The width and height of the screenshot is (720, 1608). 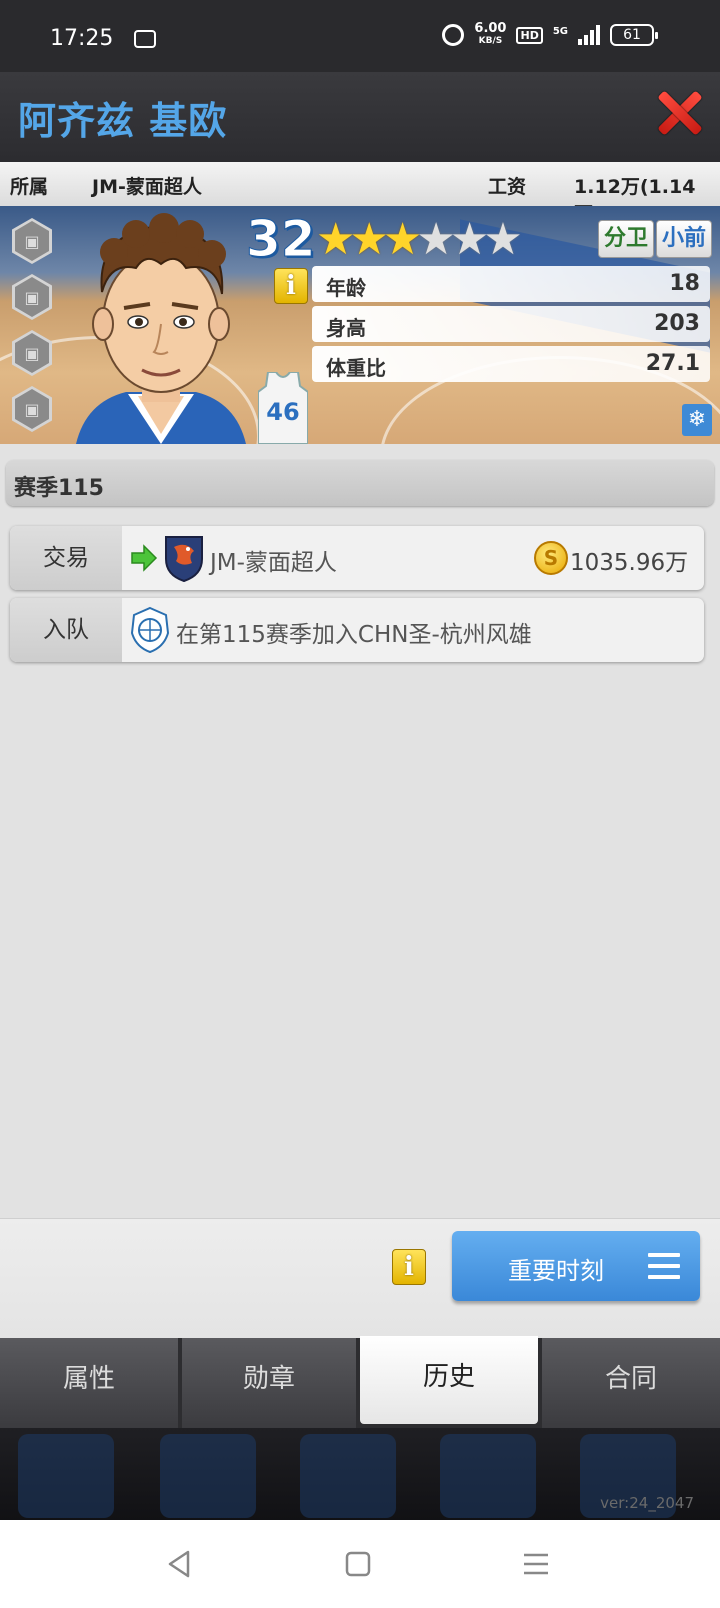 What do you see at coordinates (449, 1380) in the screenshot?
I see `tab-history: 历史` at bounding box center [449, 1380].